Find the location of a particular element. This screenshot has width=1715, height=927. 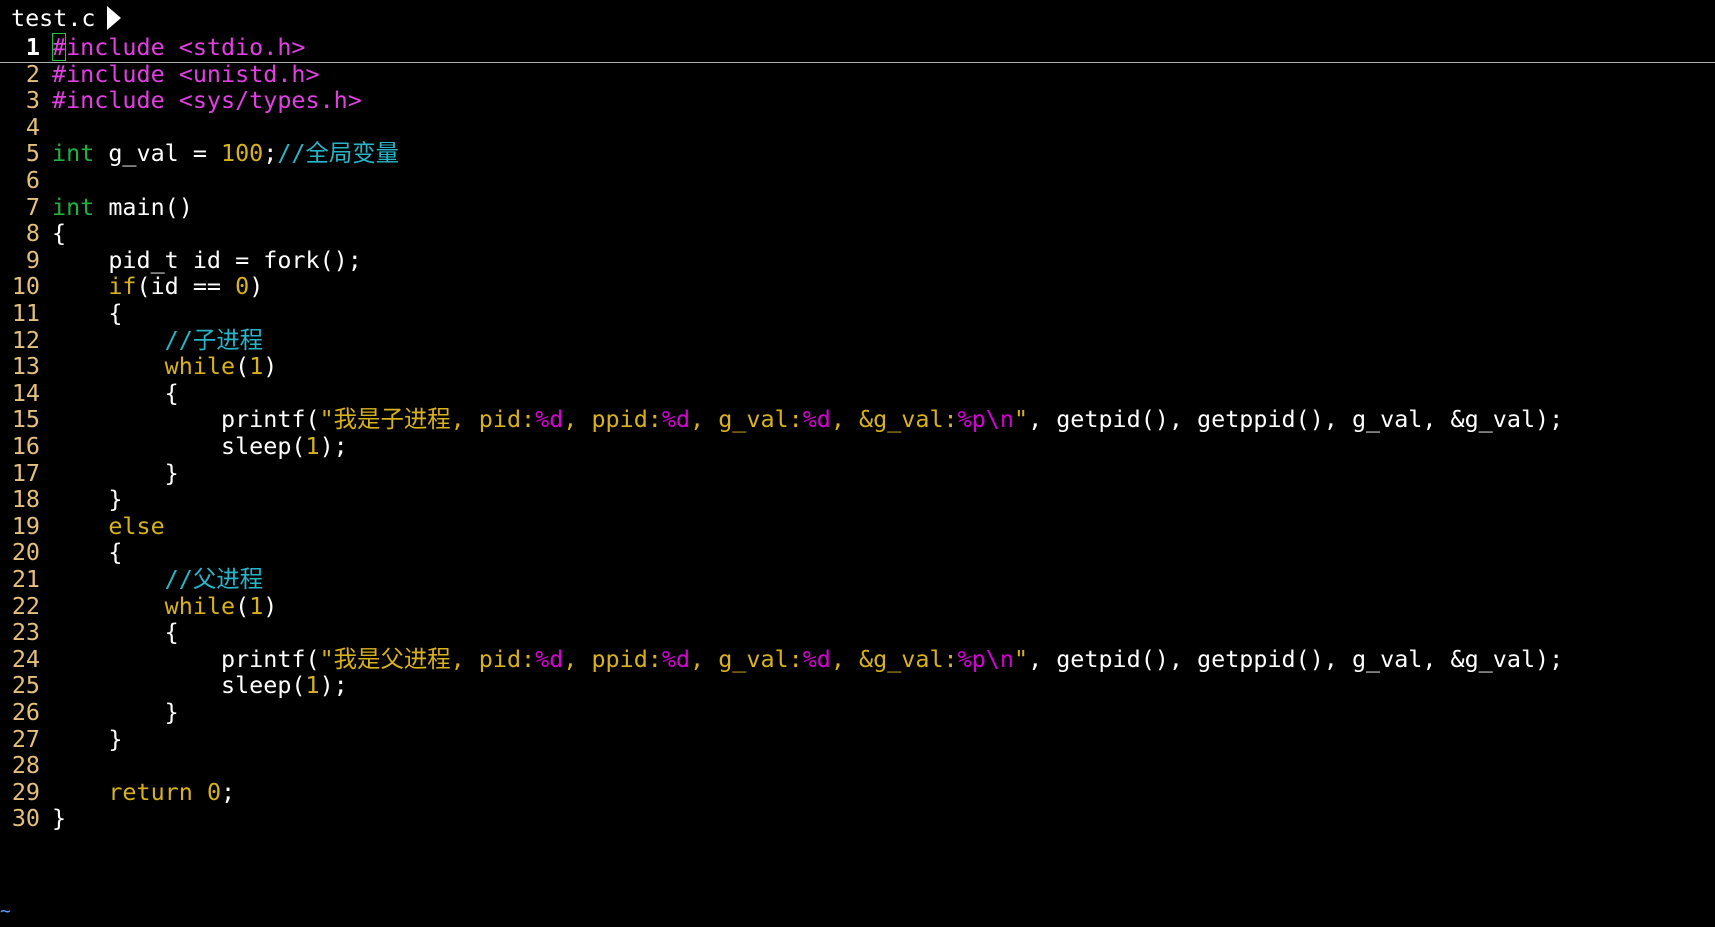

code-line: 17 } is located at coordinates (857, 473).